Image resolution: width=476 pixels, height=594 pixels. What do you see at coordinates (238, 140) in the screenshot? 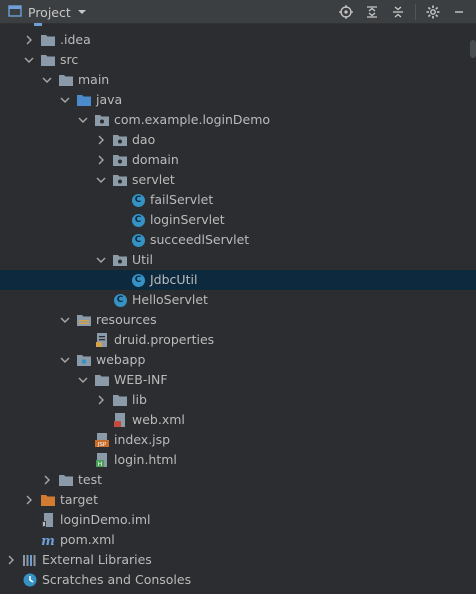
I see `tree-node-dao: dao` at bounding box center [238, 140].